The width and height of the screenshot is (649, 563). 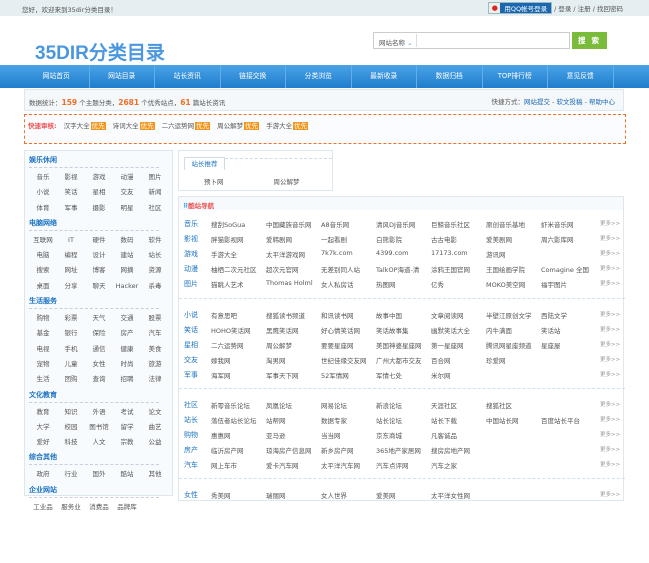 What do you see at coordinates (515, 76) in the screenshot?
I see `nav-item: TOP排行榜` at bounding box center [515, 76].